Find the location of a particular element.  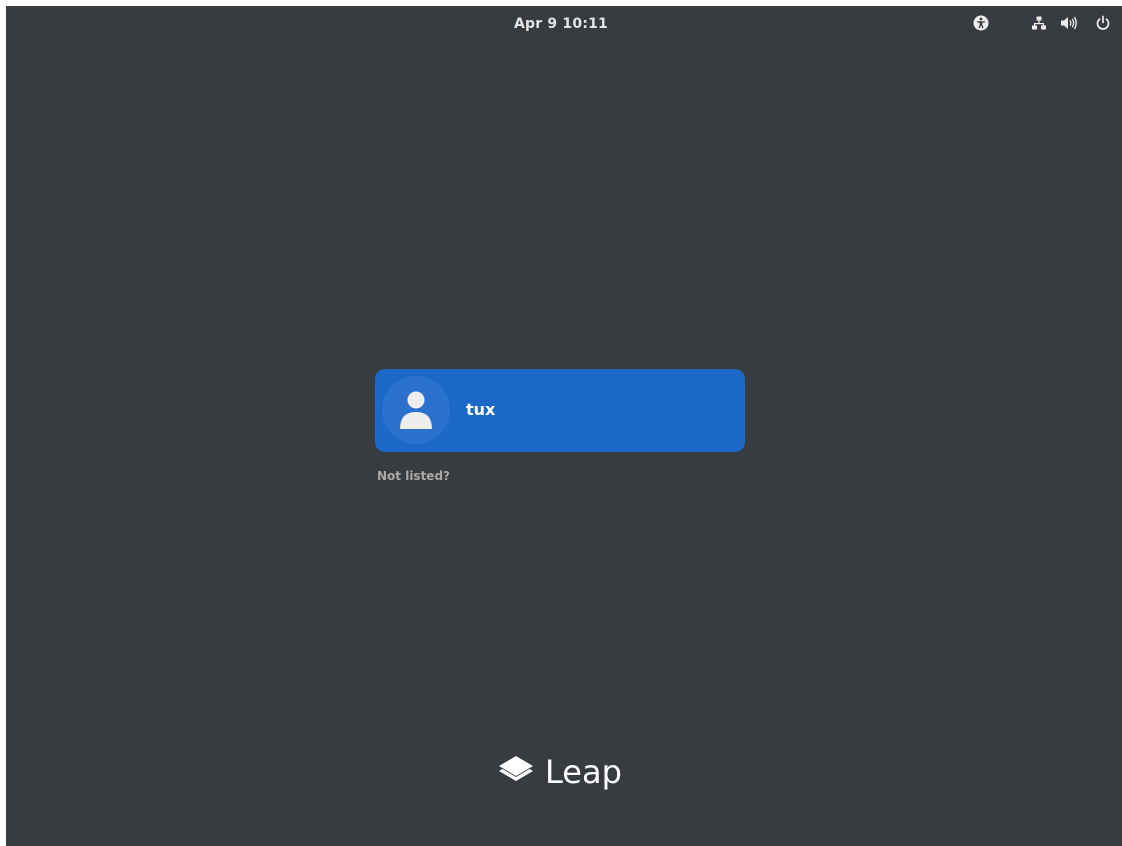

network-wired-icon is located at coordinates (1039, 23).